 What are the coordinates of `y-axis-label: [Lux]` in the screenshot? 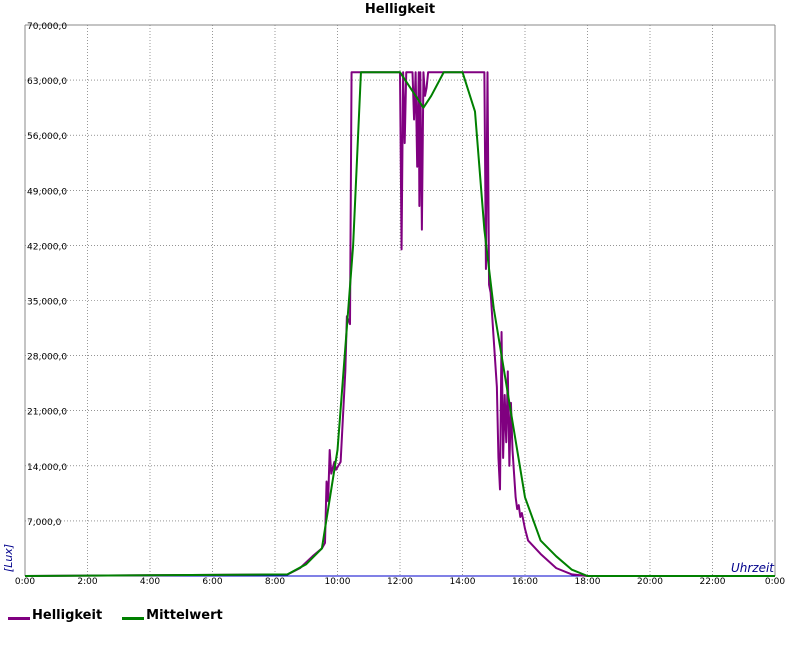 It's located at (8, 558).